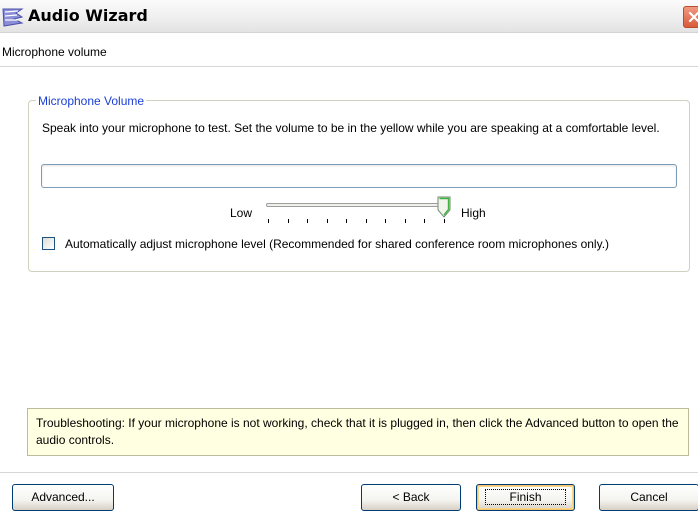  I want to click on finish-button: Finish, so click(525, 497).